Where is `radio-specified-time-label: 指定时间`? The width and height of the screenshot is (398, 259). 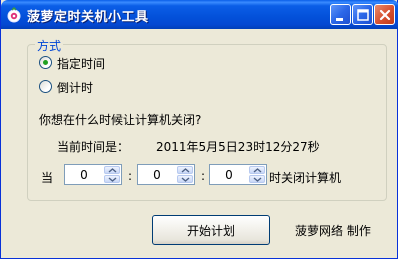
radio-specified-time-label: 指定时间 is located at coordinates (81, 63).